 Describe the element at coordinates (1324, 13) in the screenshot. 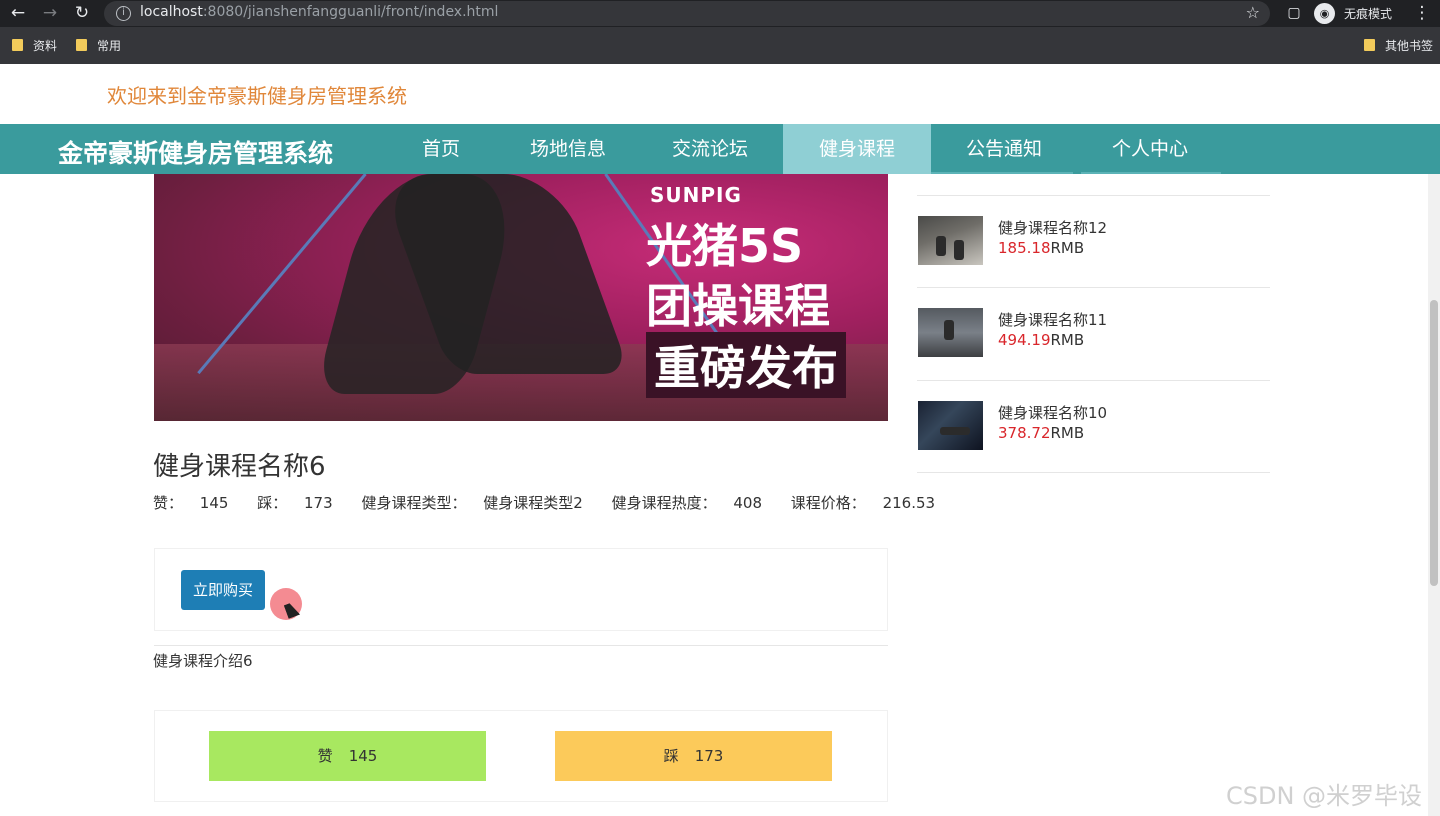

I see `incognito-icon: ◉` at that location.